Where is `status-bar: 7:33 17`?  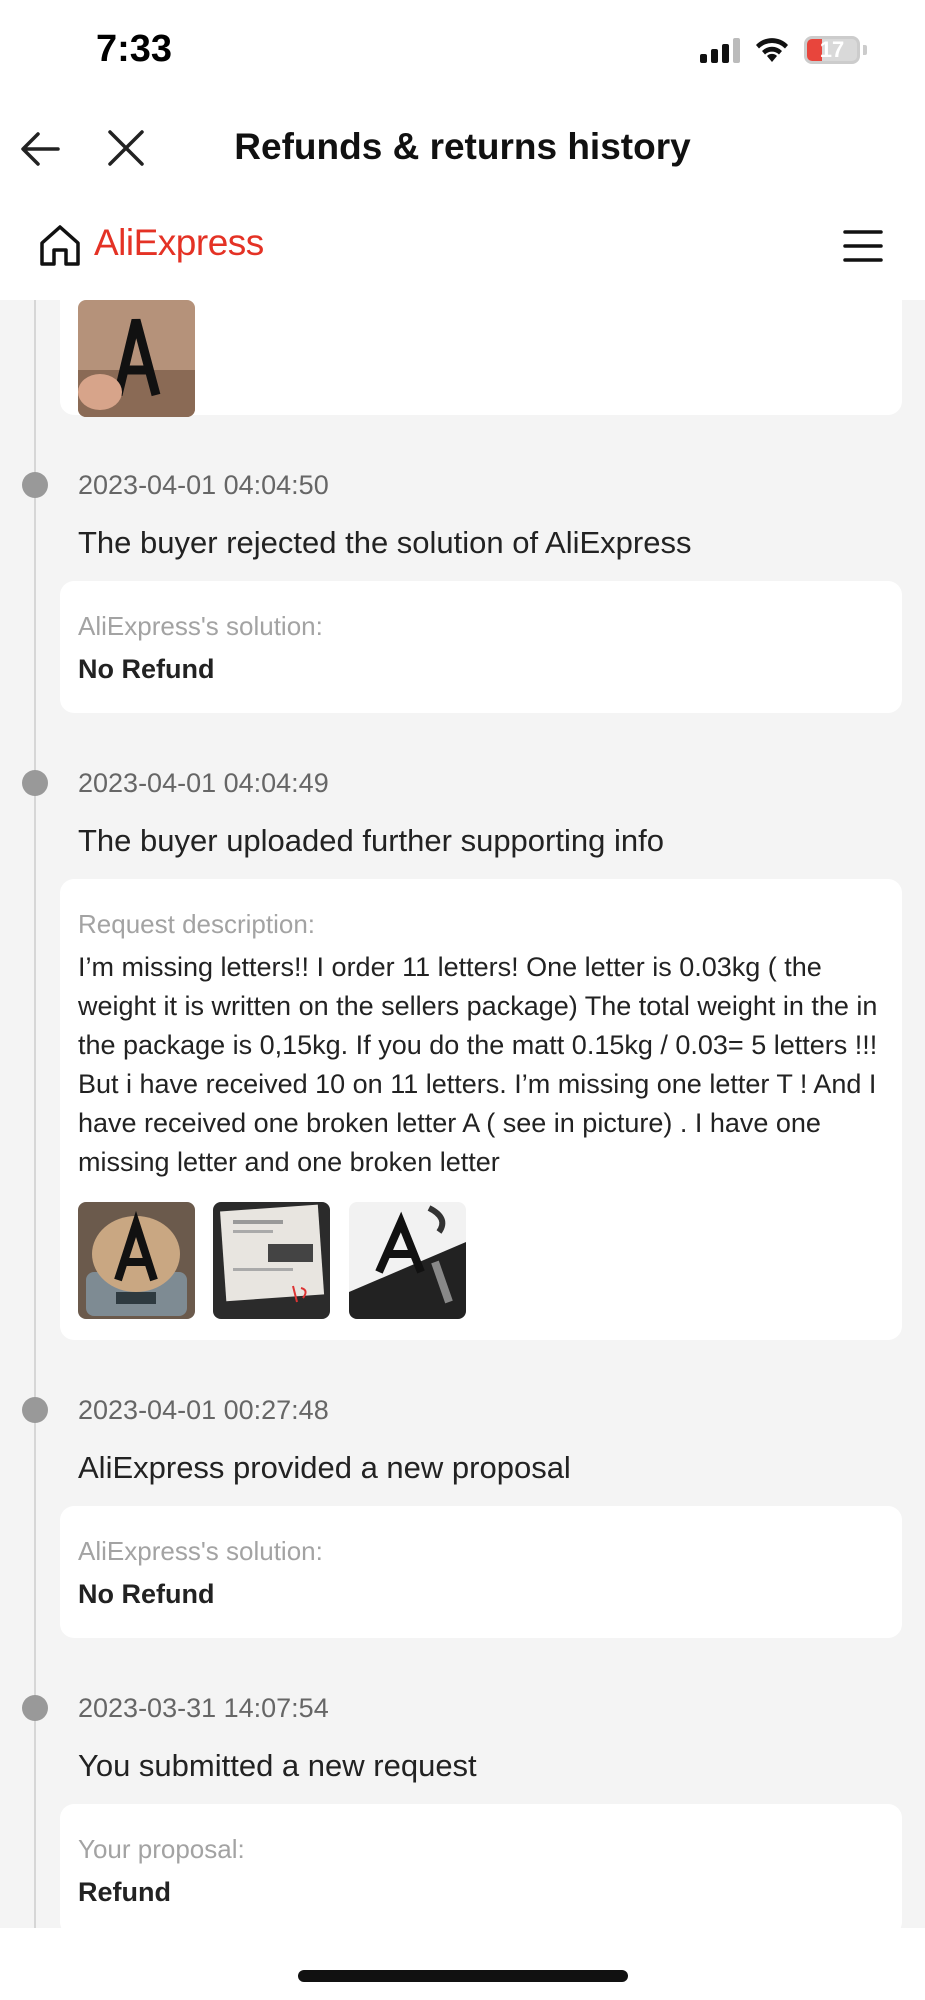 status-bar: 7:33 17 is located at coordinates (462, 50).